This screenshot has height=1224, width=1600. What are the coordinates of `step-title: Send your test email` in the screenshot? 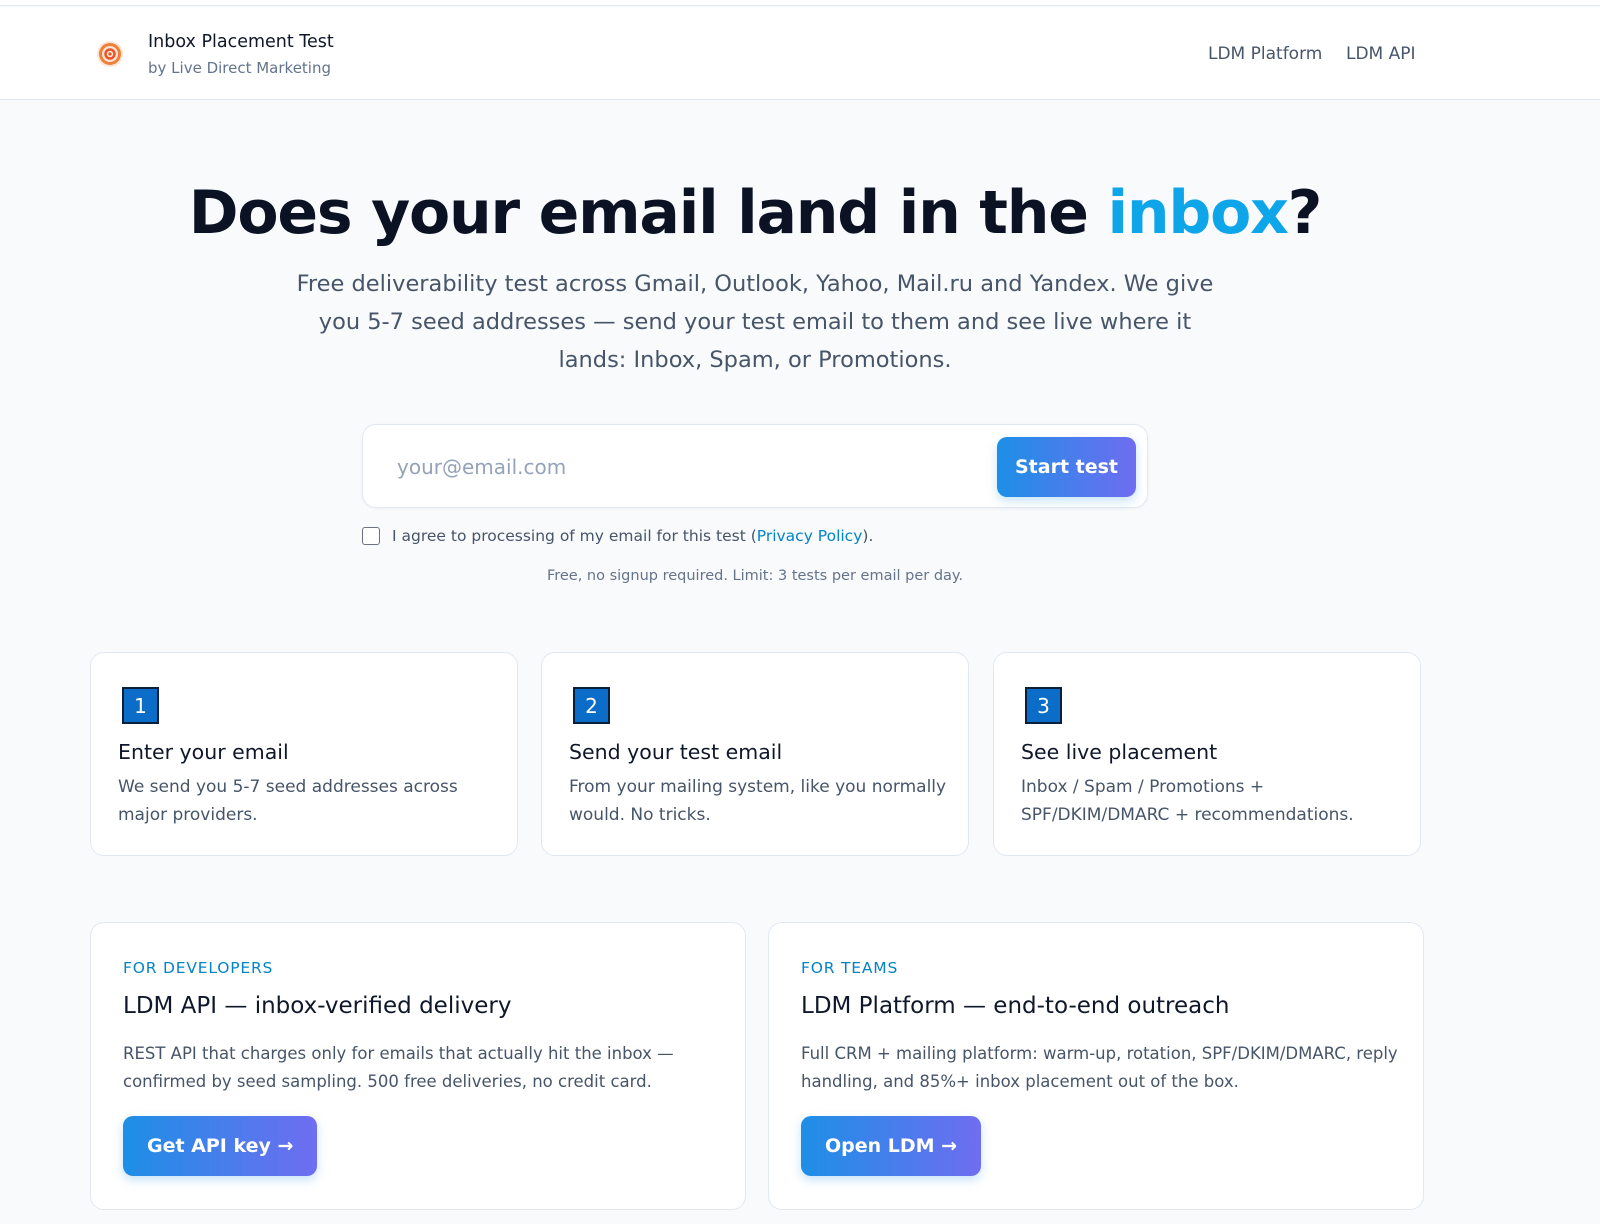 It's located at (676, 752).